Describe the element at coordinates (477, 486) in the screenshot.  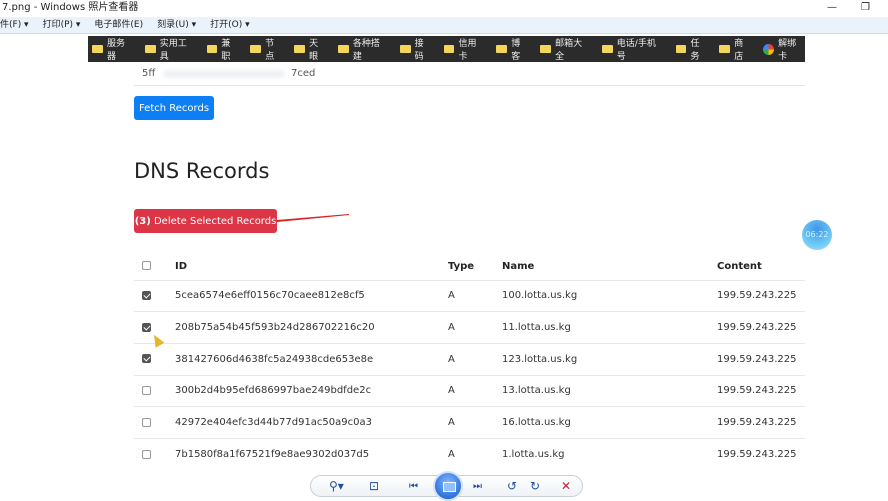
I see `next-icon: ⏭` at that location.